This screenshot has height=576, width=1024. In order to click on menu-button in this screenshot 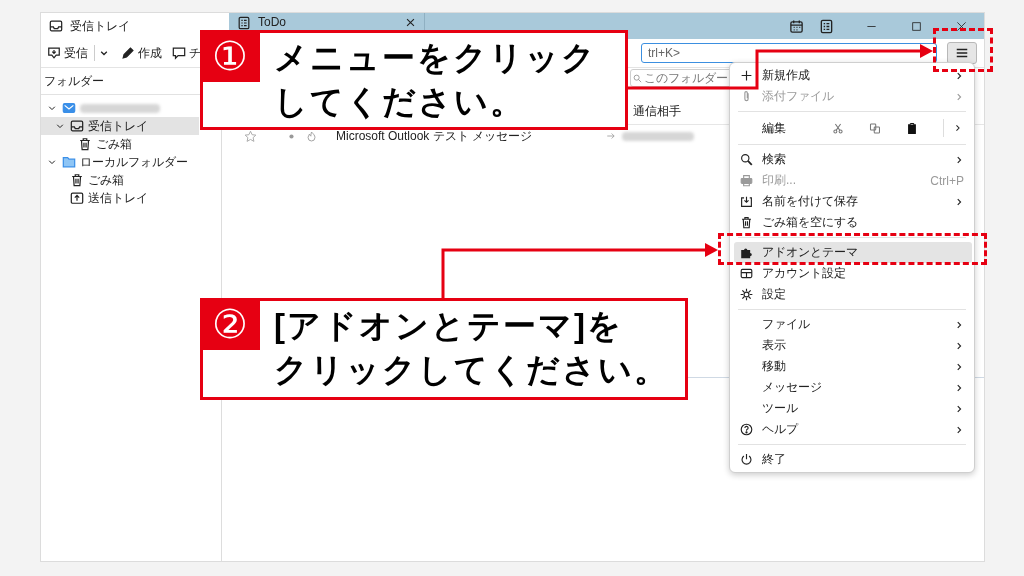, I will do `click(962, 53)`.